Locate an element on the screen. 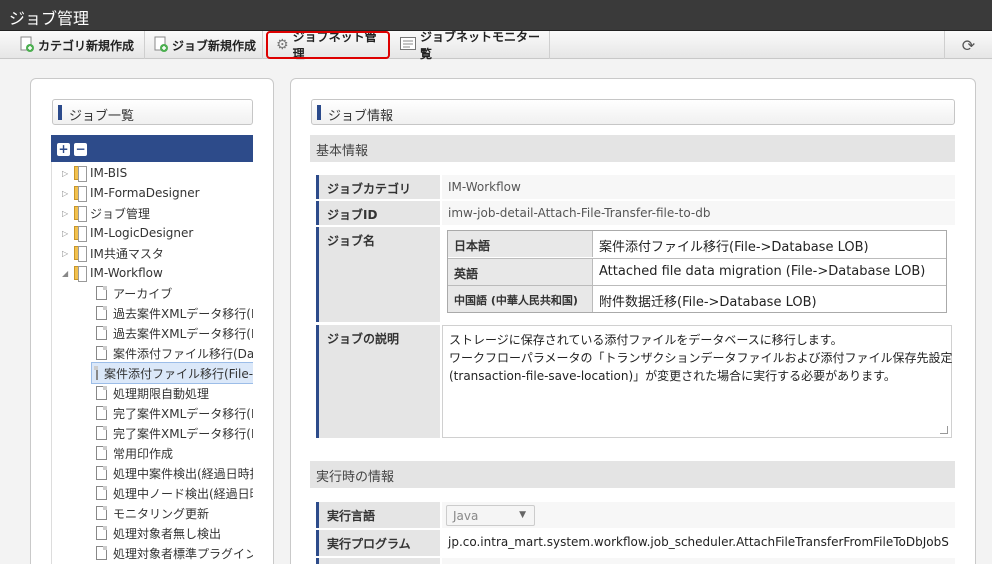  category-value-text: IM-Workflow is located at coordinates (484, 187).